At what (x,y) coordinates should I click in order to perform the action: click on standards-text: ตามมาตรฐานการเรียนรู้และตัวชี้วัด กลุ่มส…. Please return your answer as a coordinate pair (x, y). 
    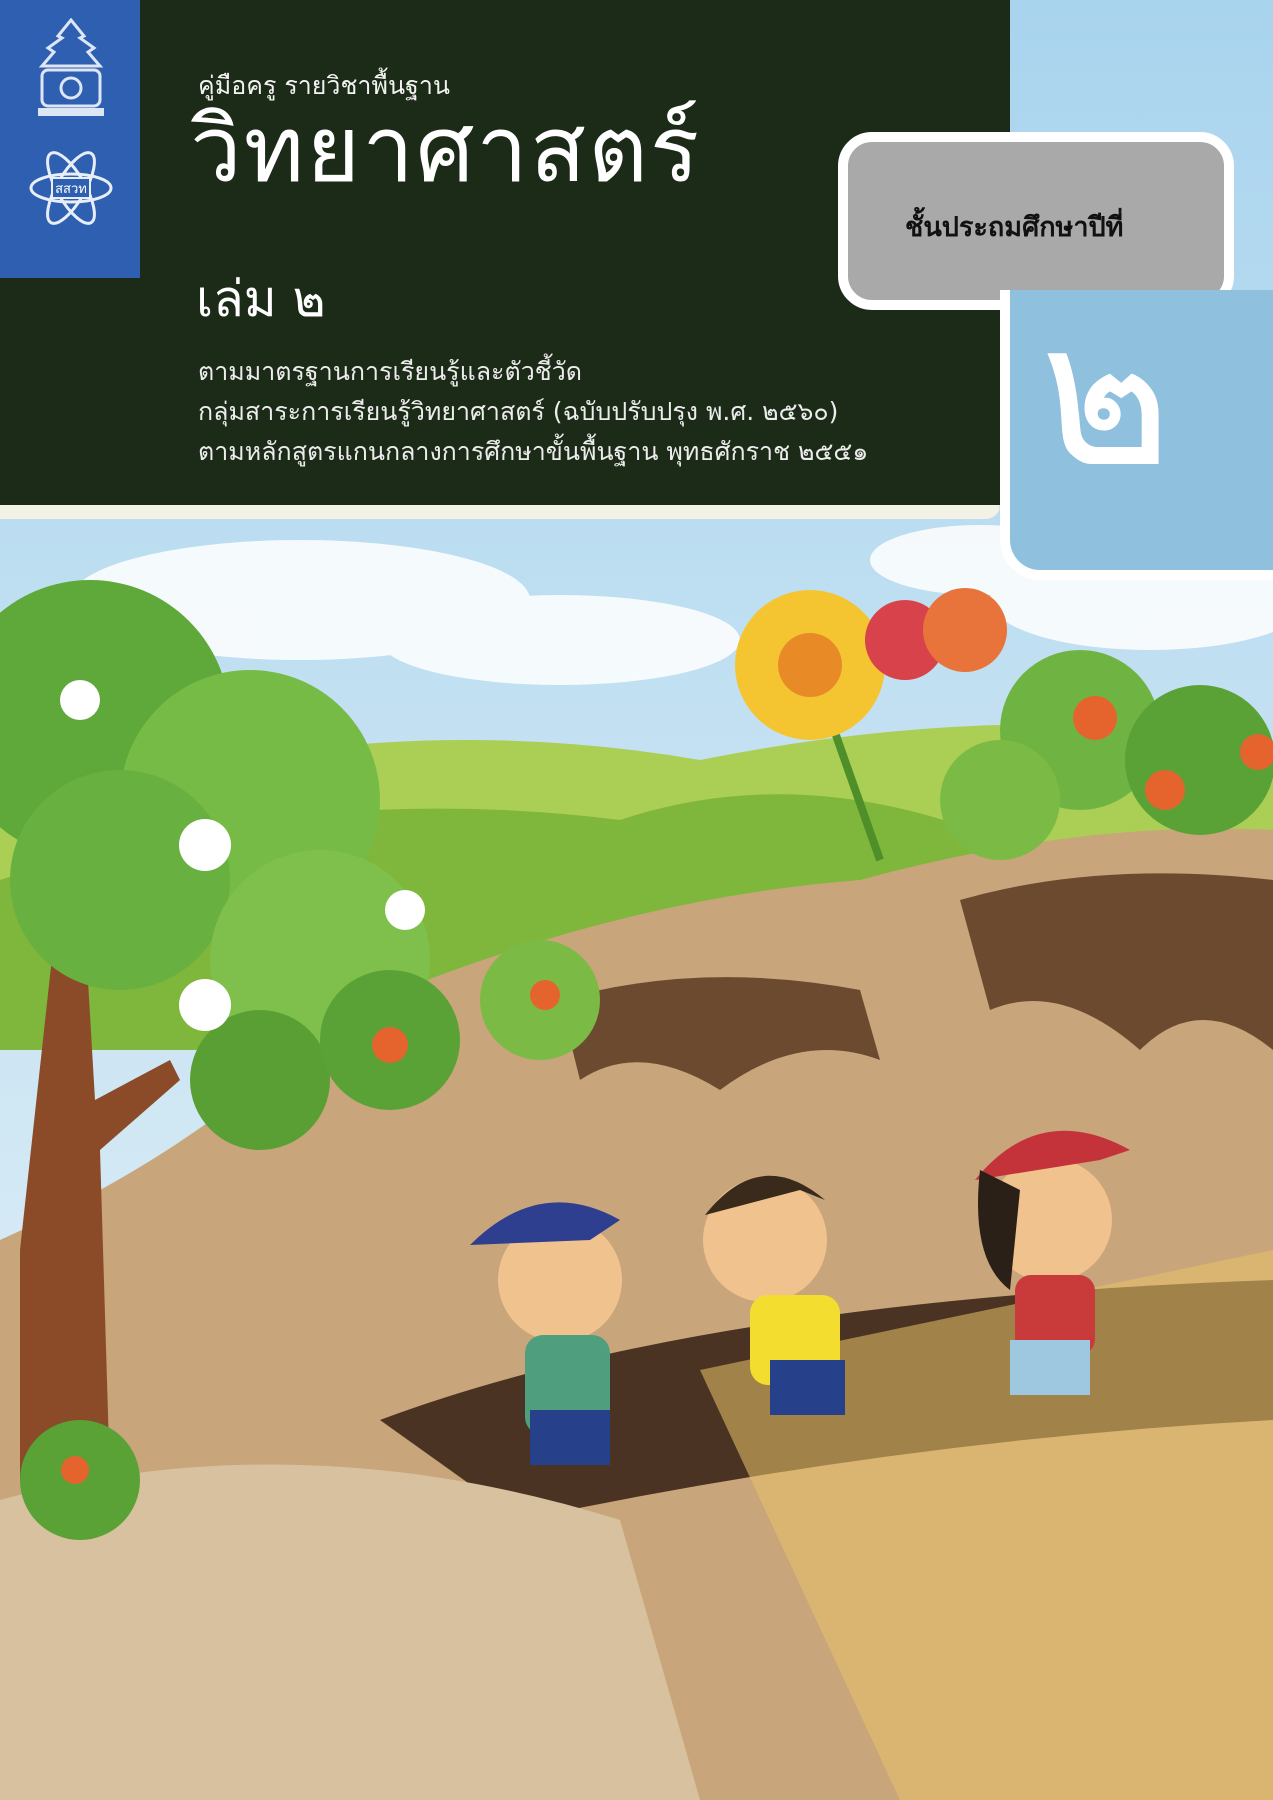
    Looking at the image, I should click on (533, 412).